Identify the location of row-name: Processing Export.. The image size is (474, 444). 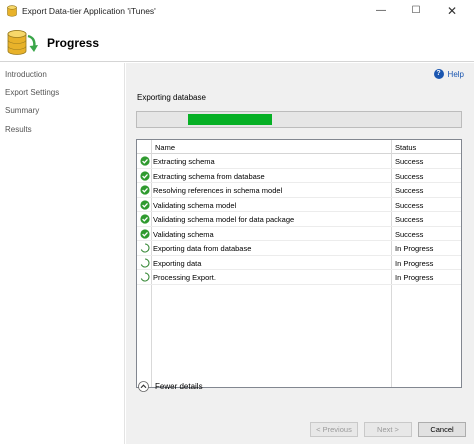
(184, 277).